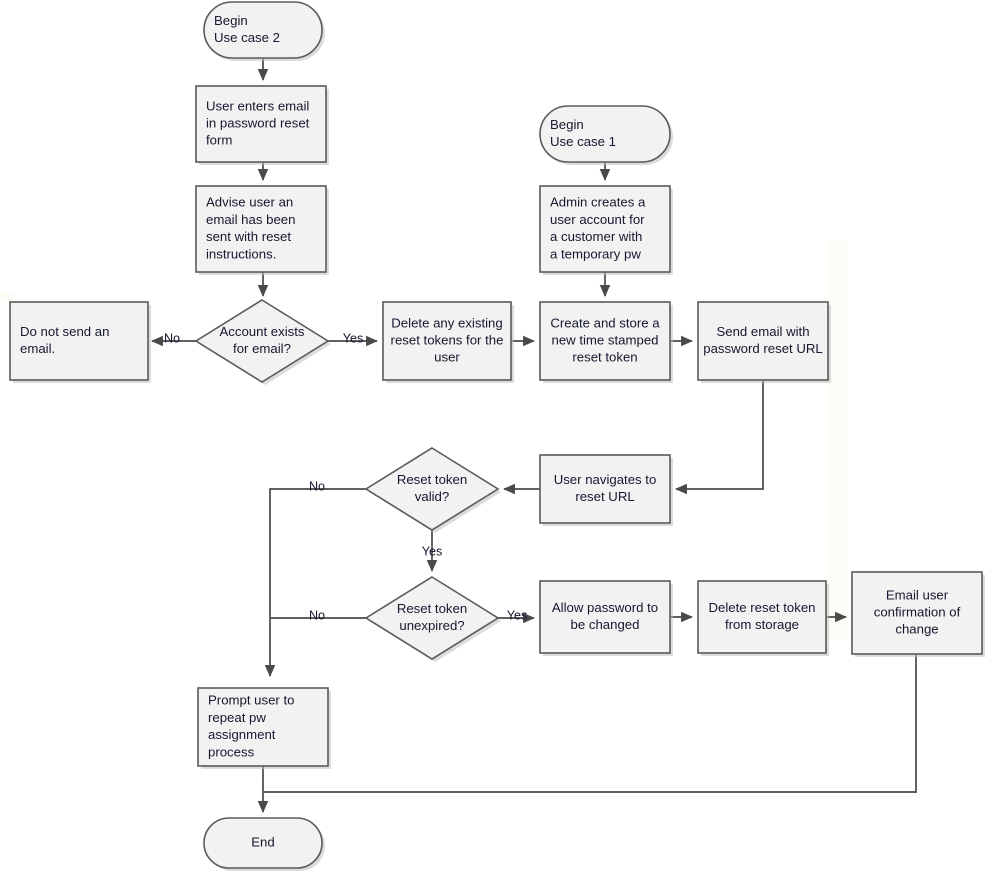  I want to click on node-enter_email: User enters email in password reset form, so click(262, 125).